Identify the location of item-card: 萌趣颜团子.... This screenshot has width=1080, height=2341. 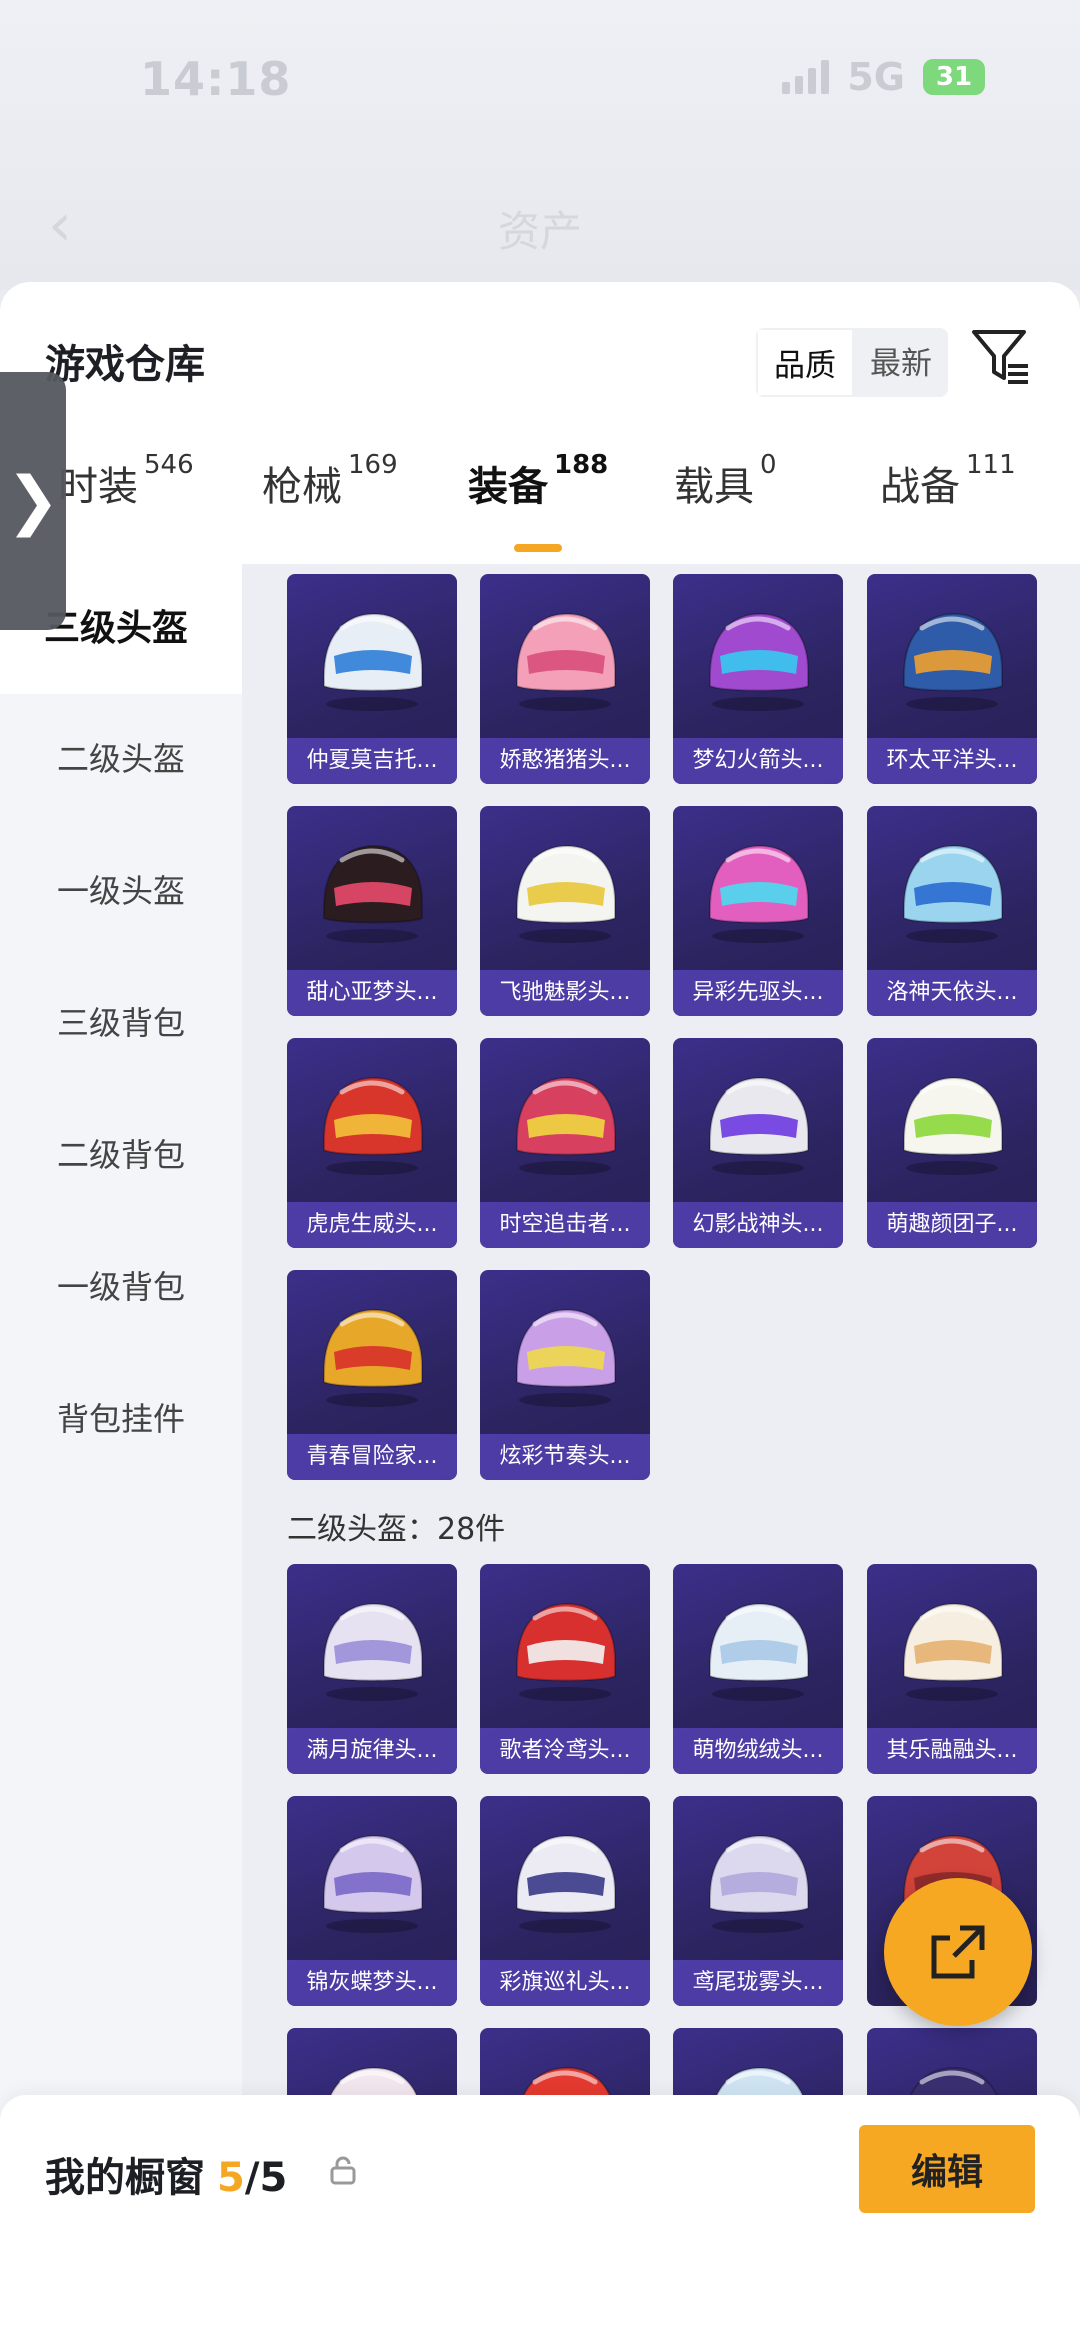
(952, 1143).